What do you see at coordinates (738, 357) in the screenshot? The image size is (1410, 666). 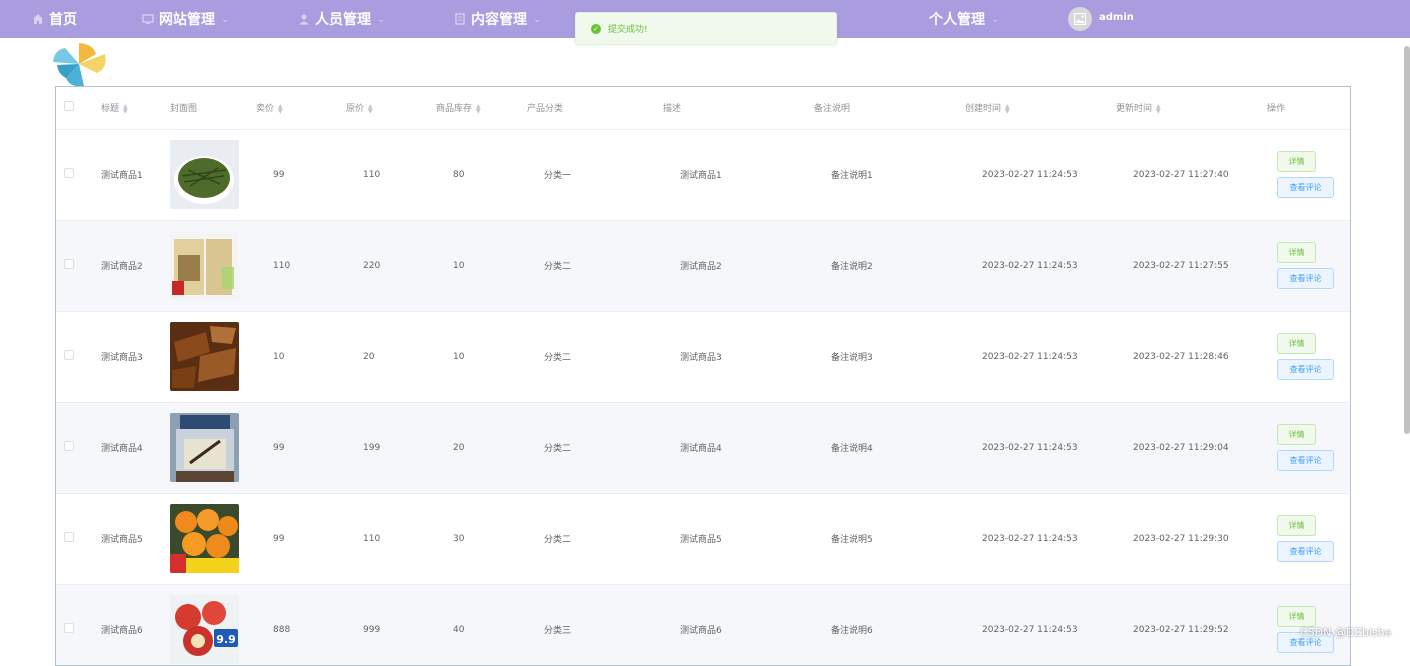 I see `cell-description: 测试商品3` at bounding box center [738, 357].